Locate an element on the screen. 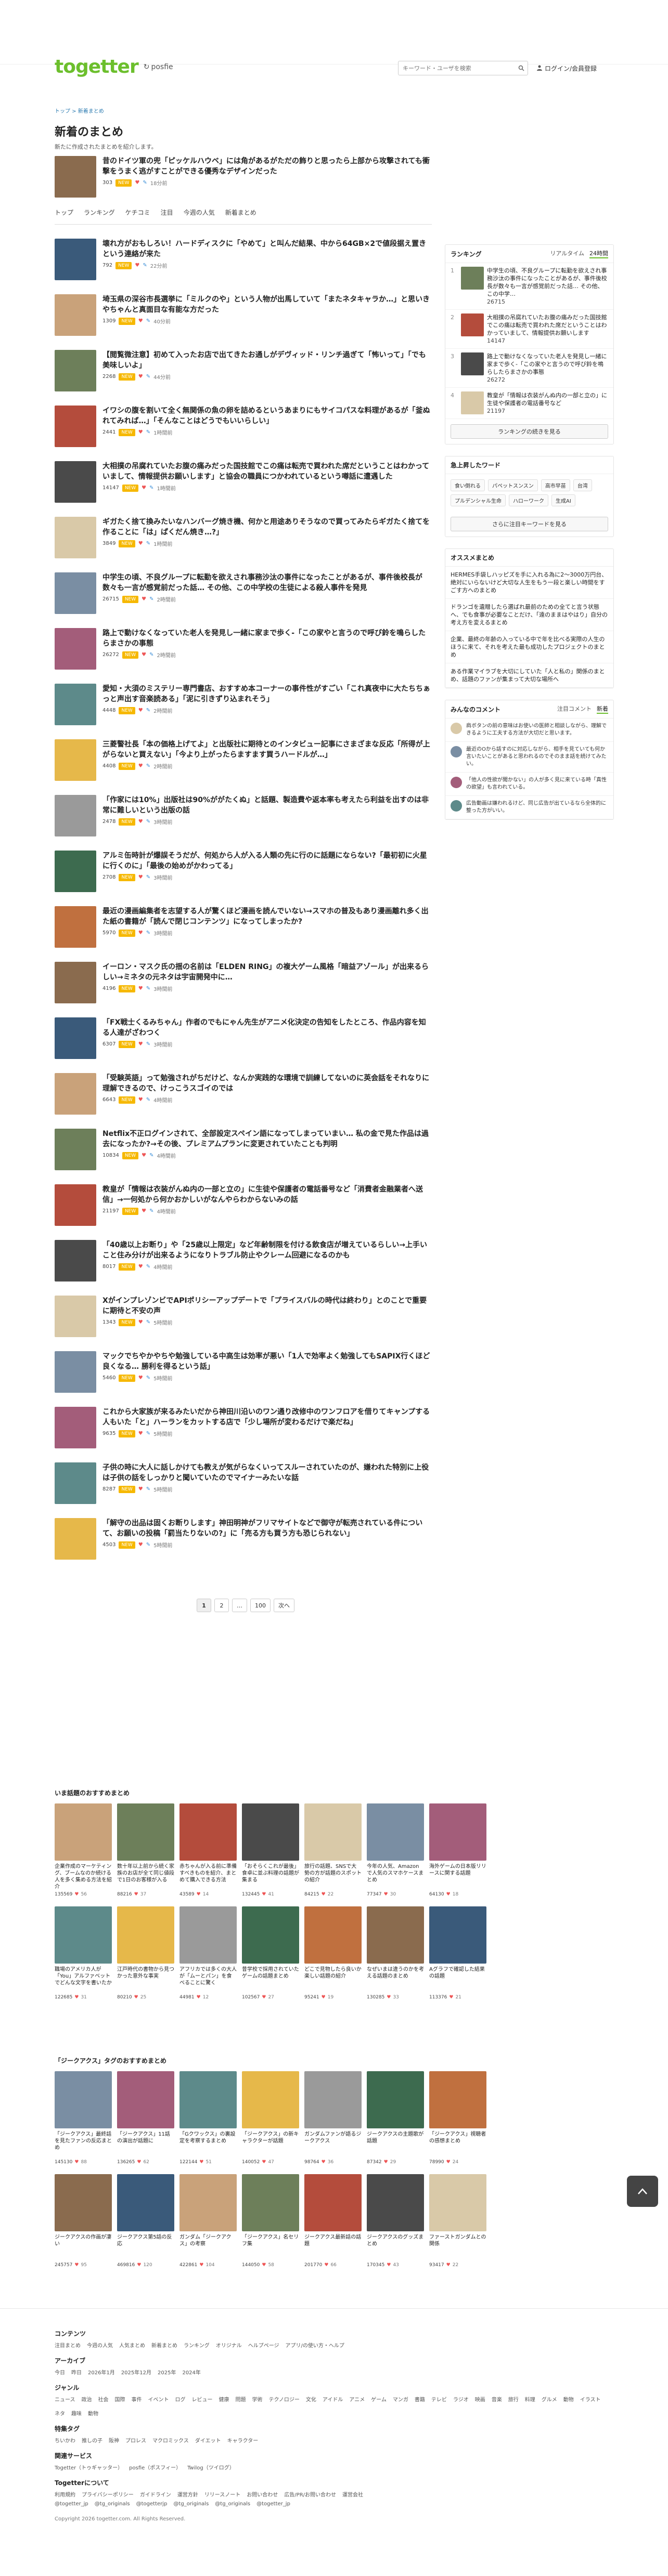  ranking-item: 4 教皇が「情報は衣装がんぬ内の一部と立の」に生徒や保護者の電話番号など 21197 is located at coordinates (529, 403).